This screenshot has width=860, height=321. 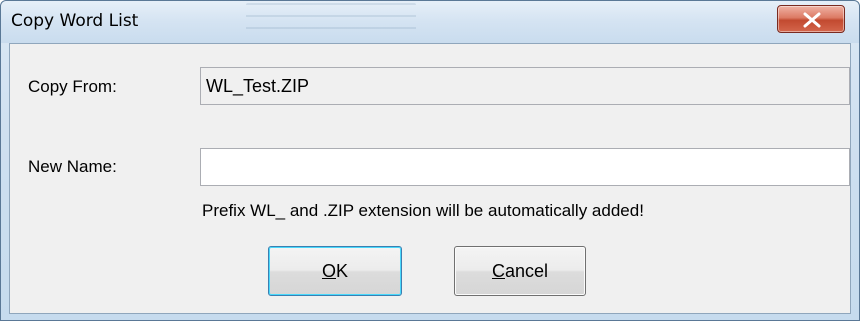 What do you see at coordinates (72, 86) in the screenshot?
I see `copy-from-label: Copy From:` at bounding box center [72, 86].